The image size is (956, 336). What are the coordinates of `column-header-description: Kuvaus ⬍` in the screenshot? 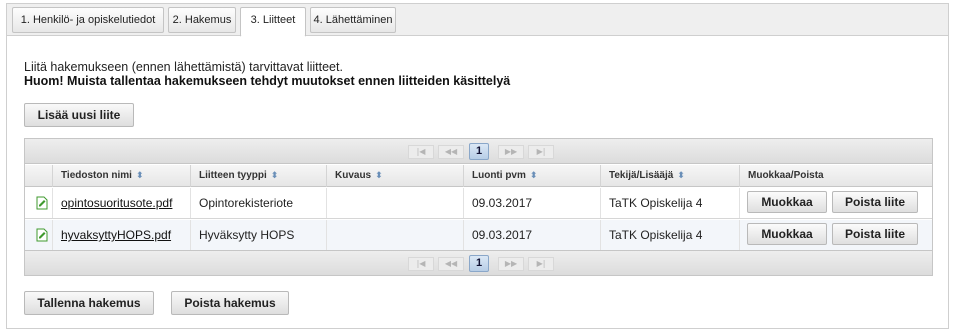 It's located at (395, 176).